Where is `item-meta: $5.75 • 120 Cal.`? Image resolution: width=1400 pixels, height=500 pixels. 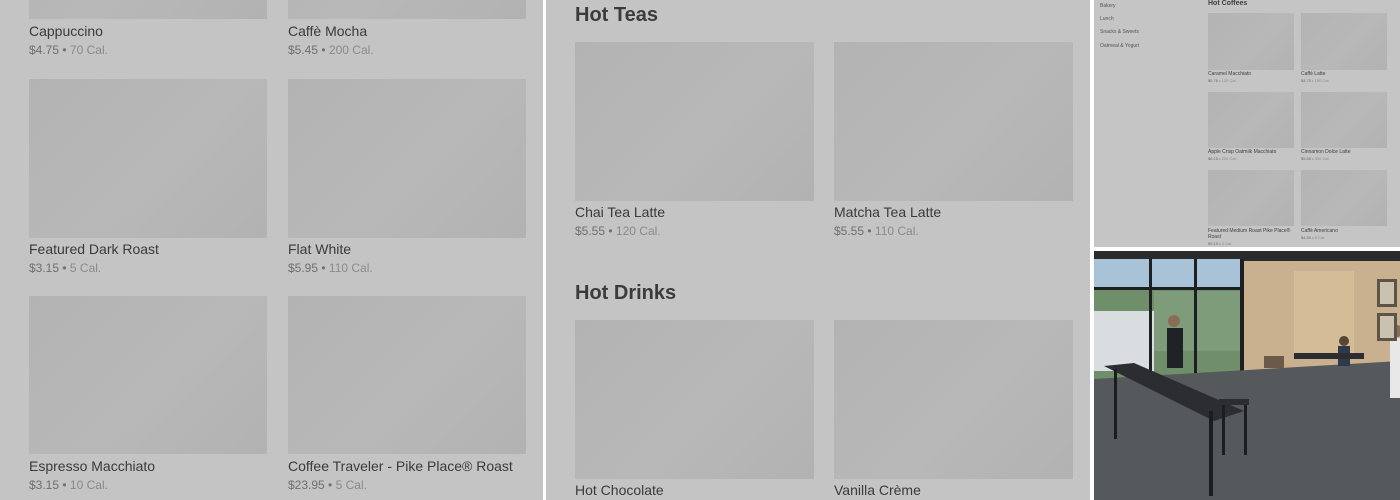 item-meta: $5.75 • 120 Cal. is located at coordinates (1222, 80).